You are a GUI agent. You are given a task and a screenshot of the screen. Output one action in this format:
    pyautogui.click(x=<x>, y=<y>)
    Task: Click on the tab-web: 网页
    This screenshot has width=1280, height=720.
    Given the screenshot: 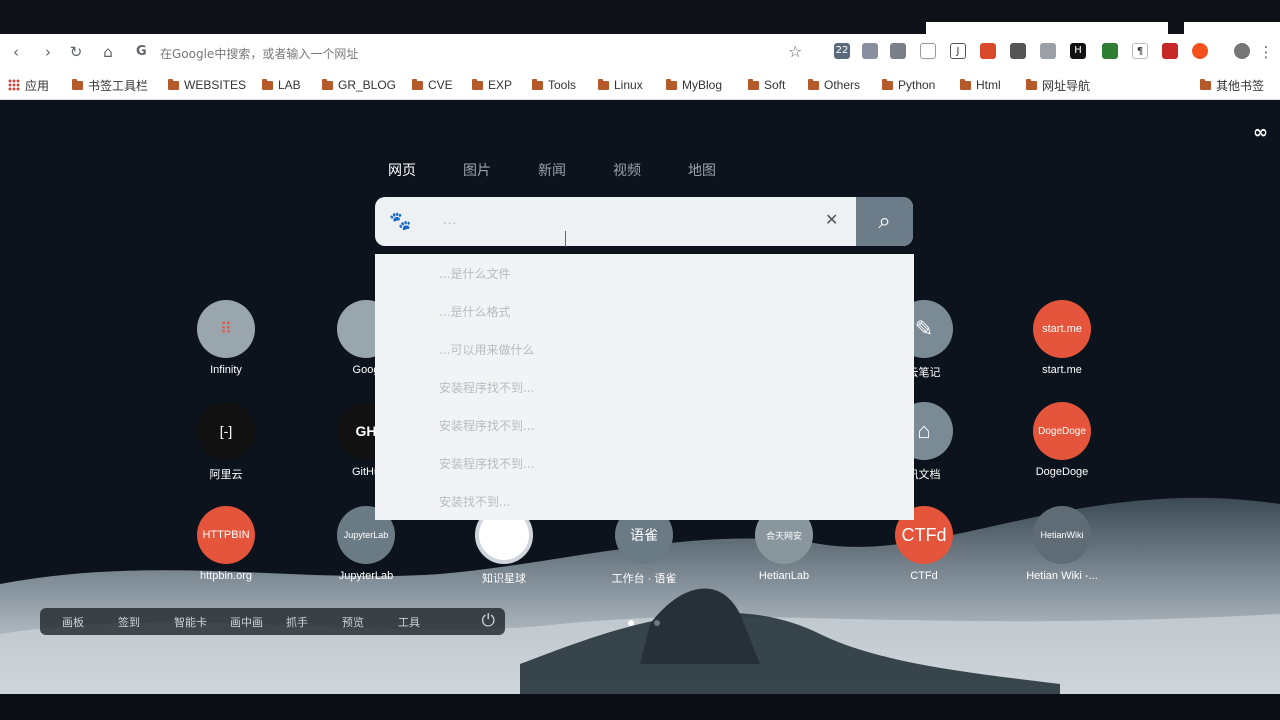 What is the action you would take?
    pyautogui.click(x=402, y=170)
    